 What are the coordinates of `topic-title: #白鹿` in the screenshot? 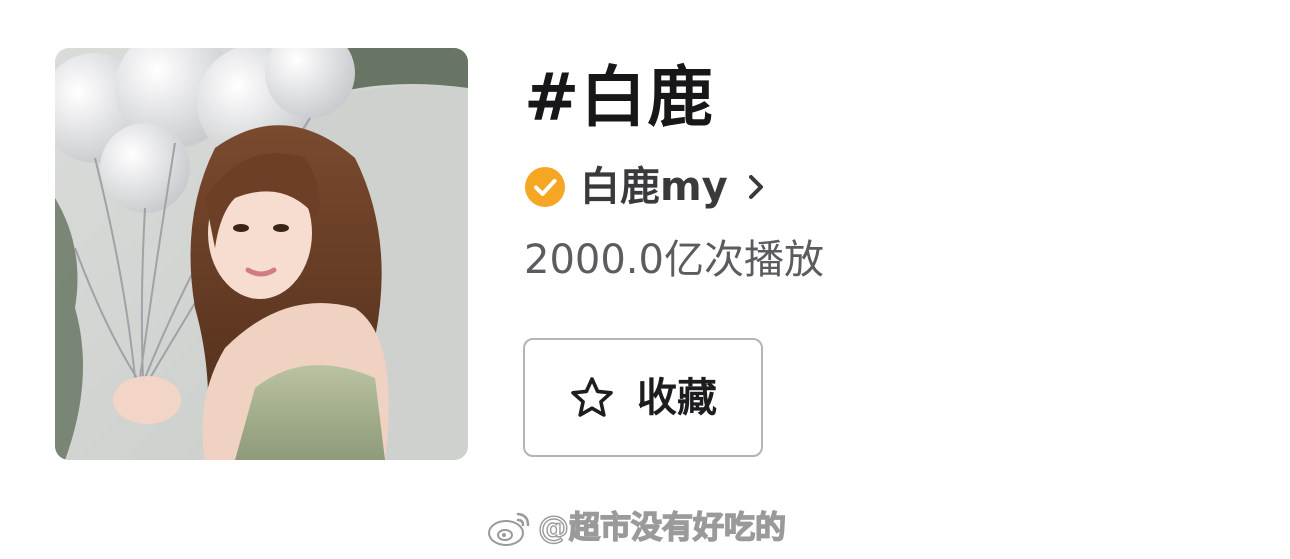 It's located at (619, 97).